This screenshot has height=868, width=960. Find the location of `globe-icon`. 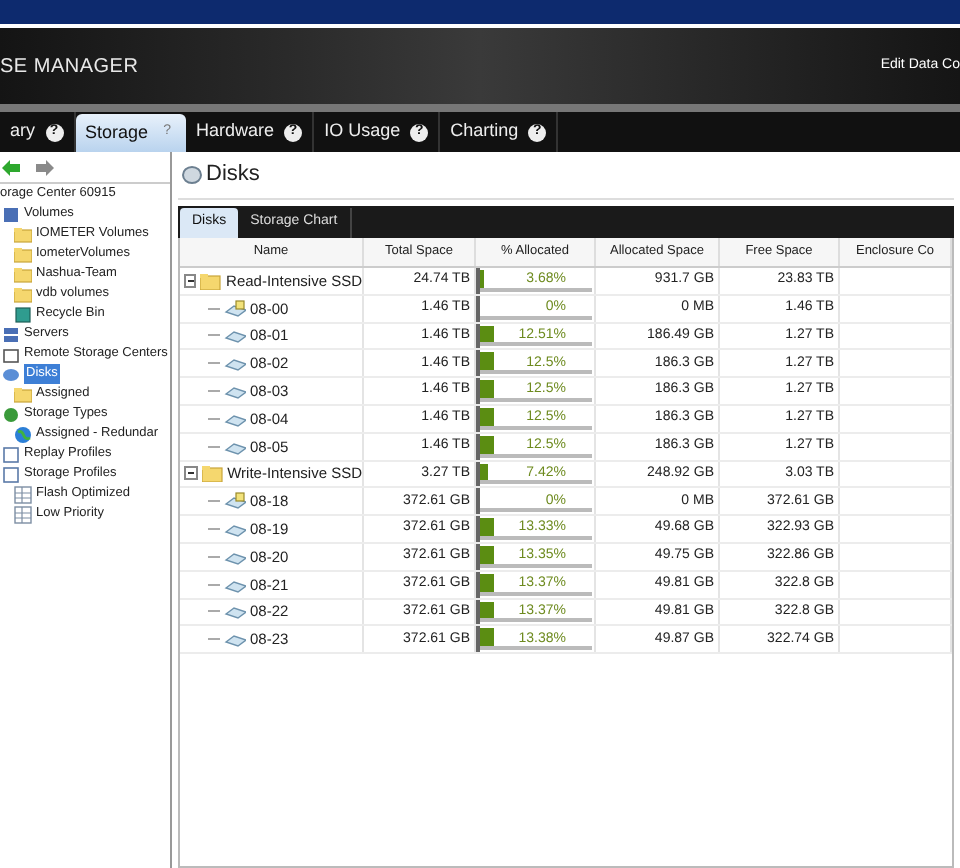

globe-icon is located at coordinates (23, 434).